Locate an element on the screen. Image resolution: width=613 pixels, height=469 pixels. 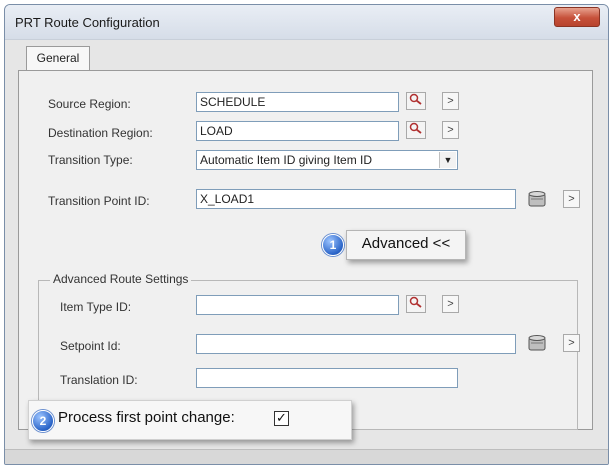
item-type-id-label: Item Type ID: is located at coordinates (96, 307).